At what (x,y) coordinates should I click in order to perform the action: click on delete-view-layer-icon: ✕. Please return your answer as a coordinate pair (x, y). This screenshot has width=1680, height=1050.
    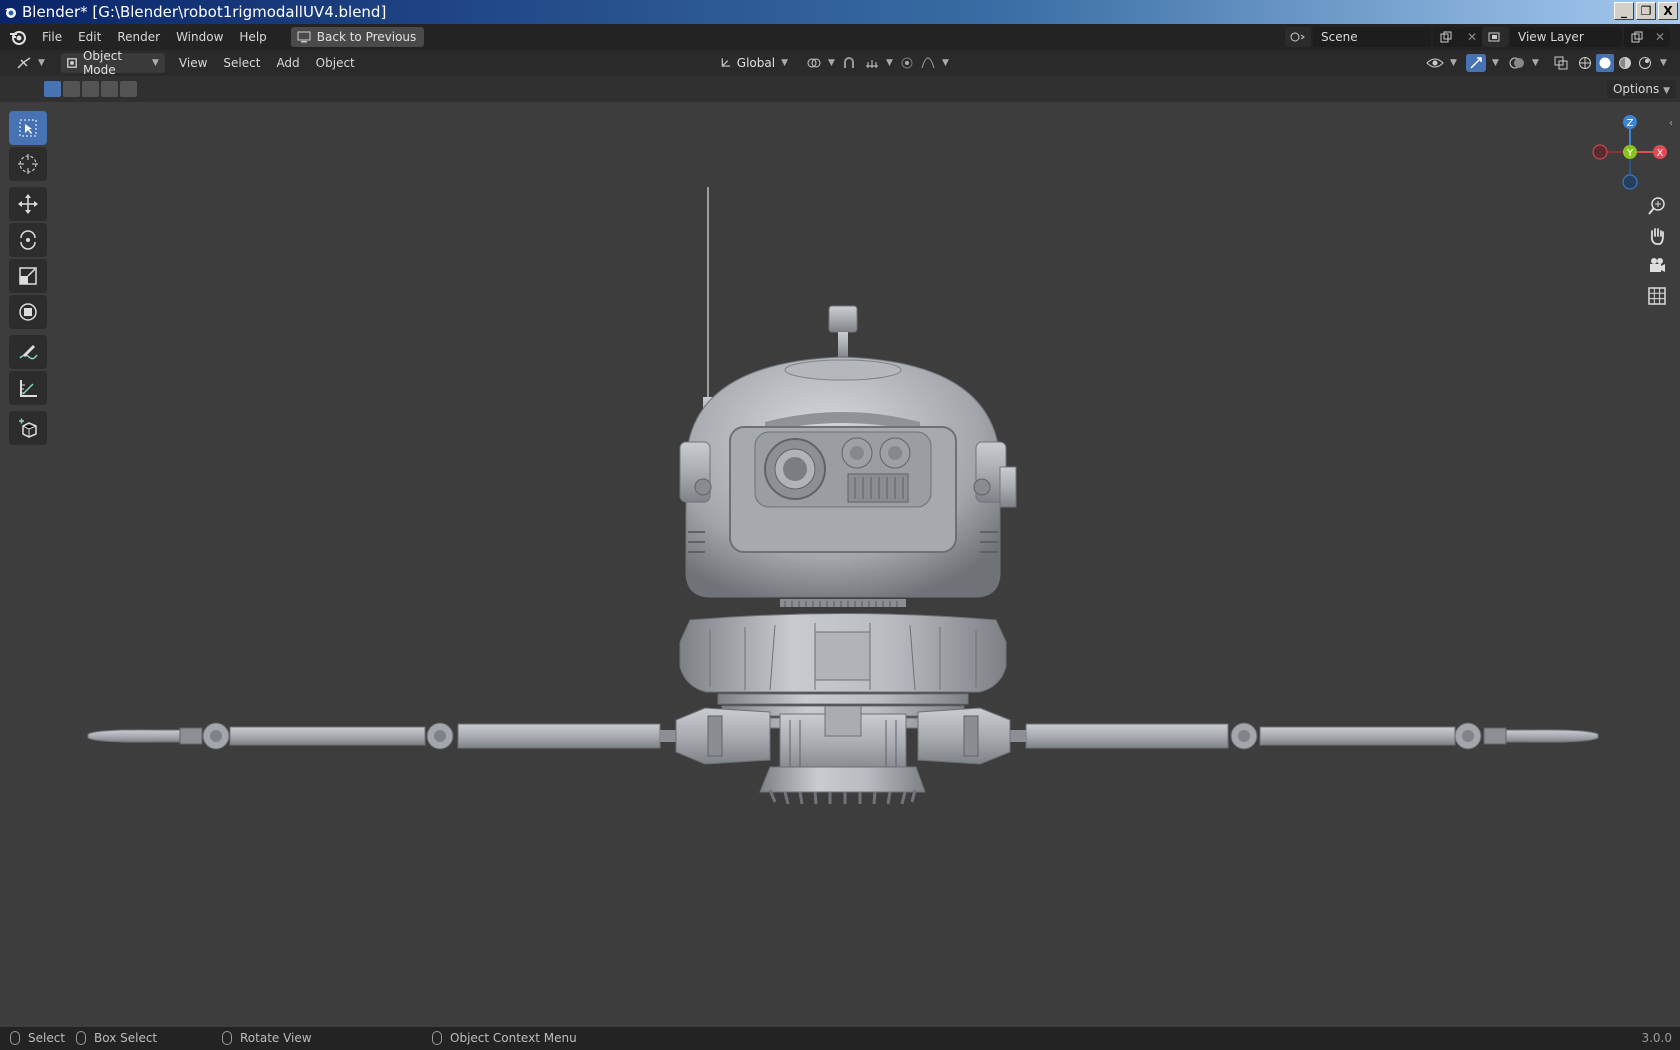
    Looking at the image, I should click on (1660, 37).